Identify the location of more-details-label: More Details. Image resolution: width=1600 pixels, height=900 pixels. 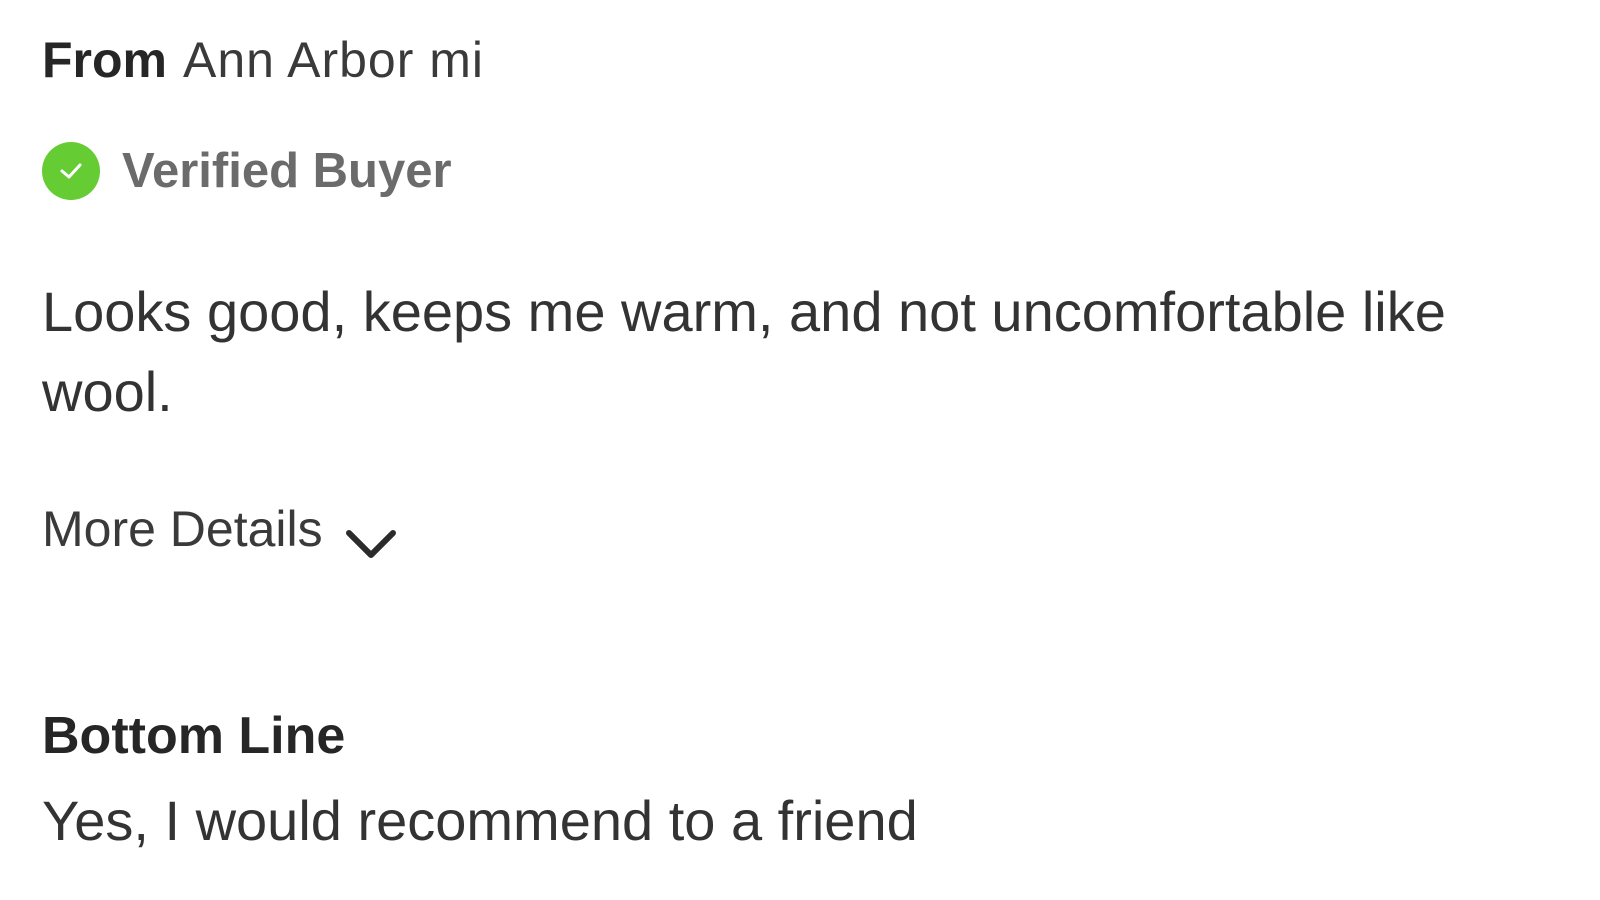
(182, 529).